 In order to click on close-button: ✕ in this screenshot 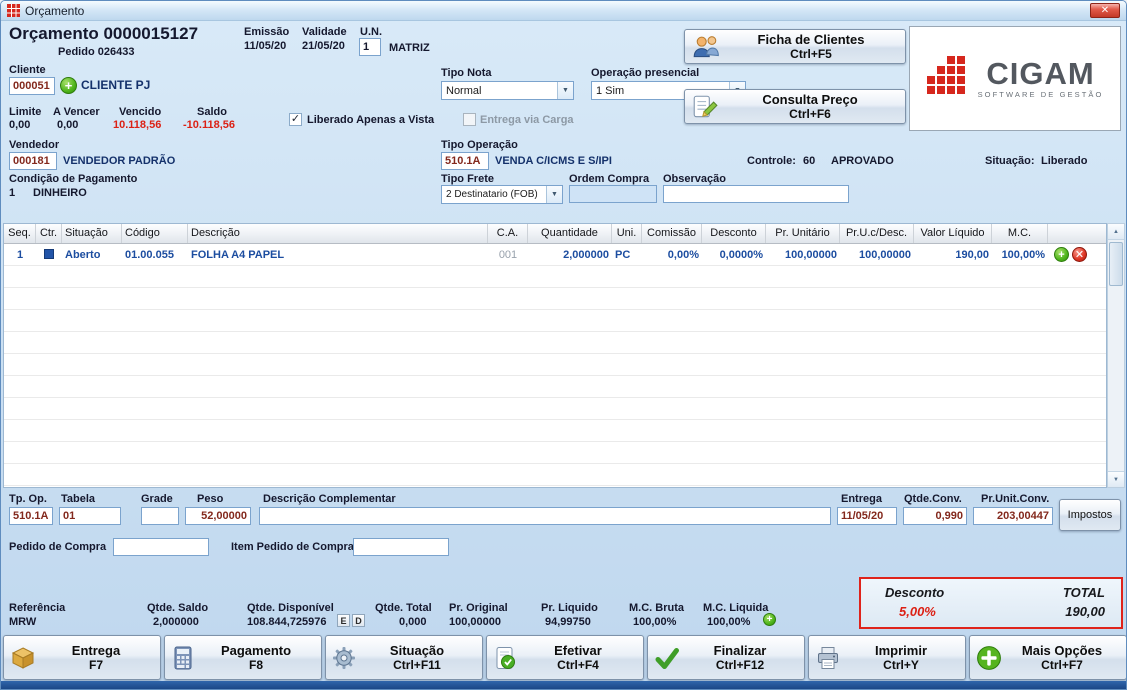, I will do `click(1105, 10)`.